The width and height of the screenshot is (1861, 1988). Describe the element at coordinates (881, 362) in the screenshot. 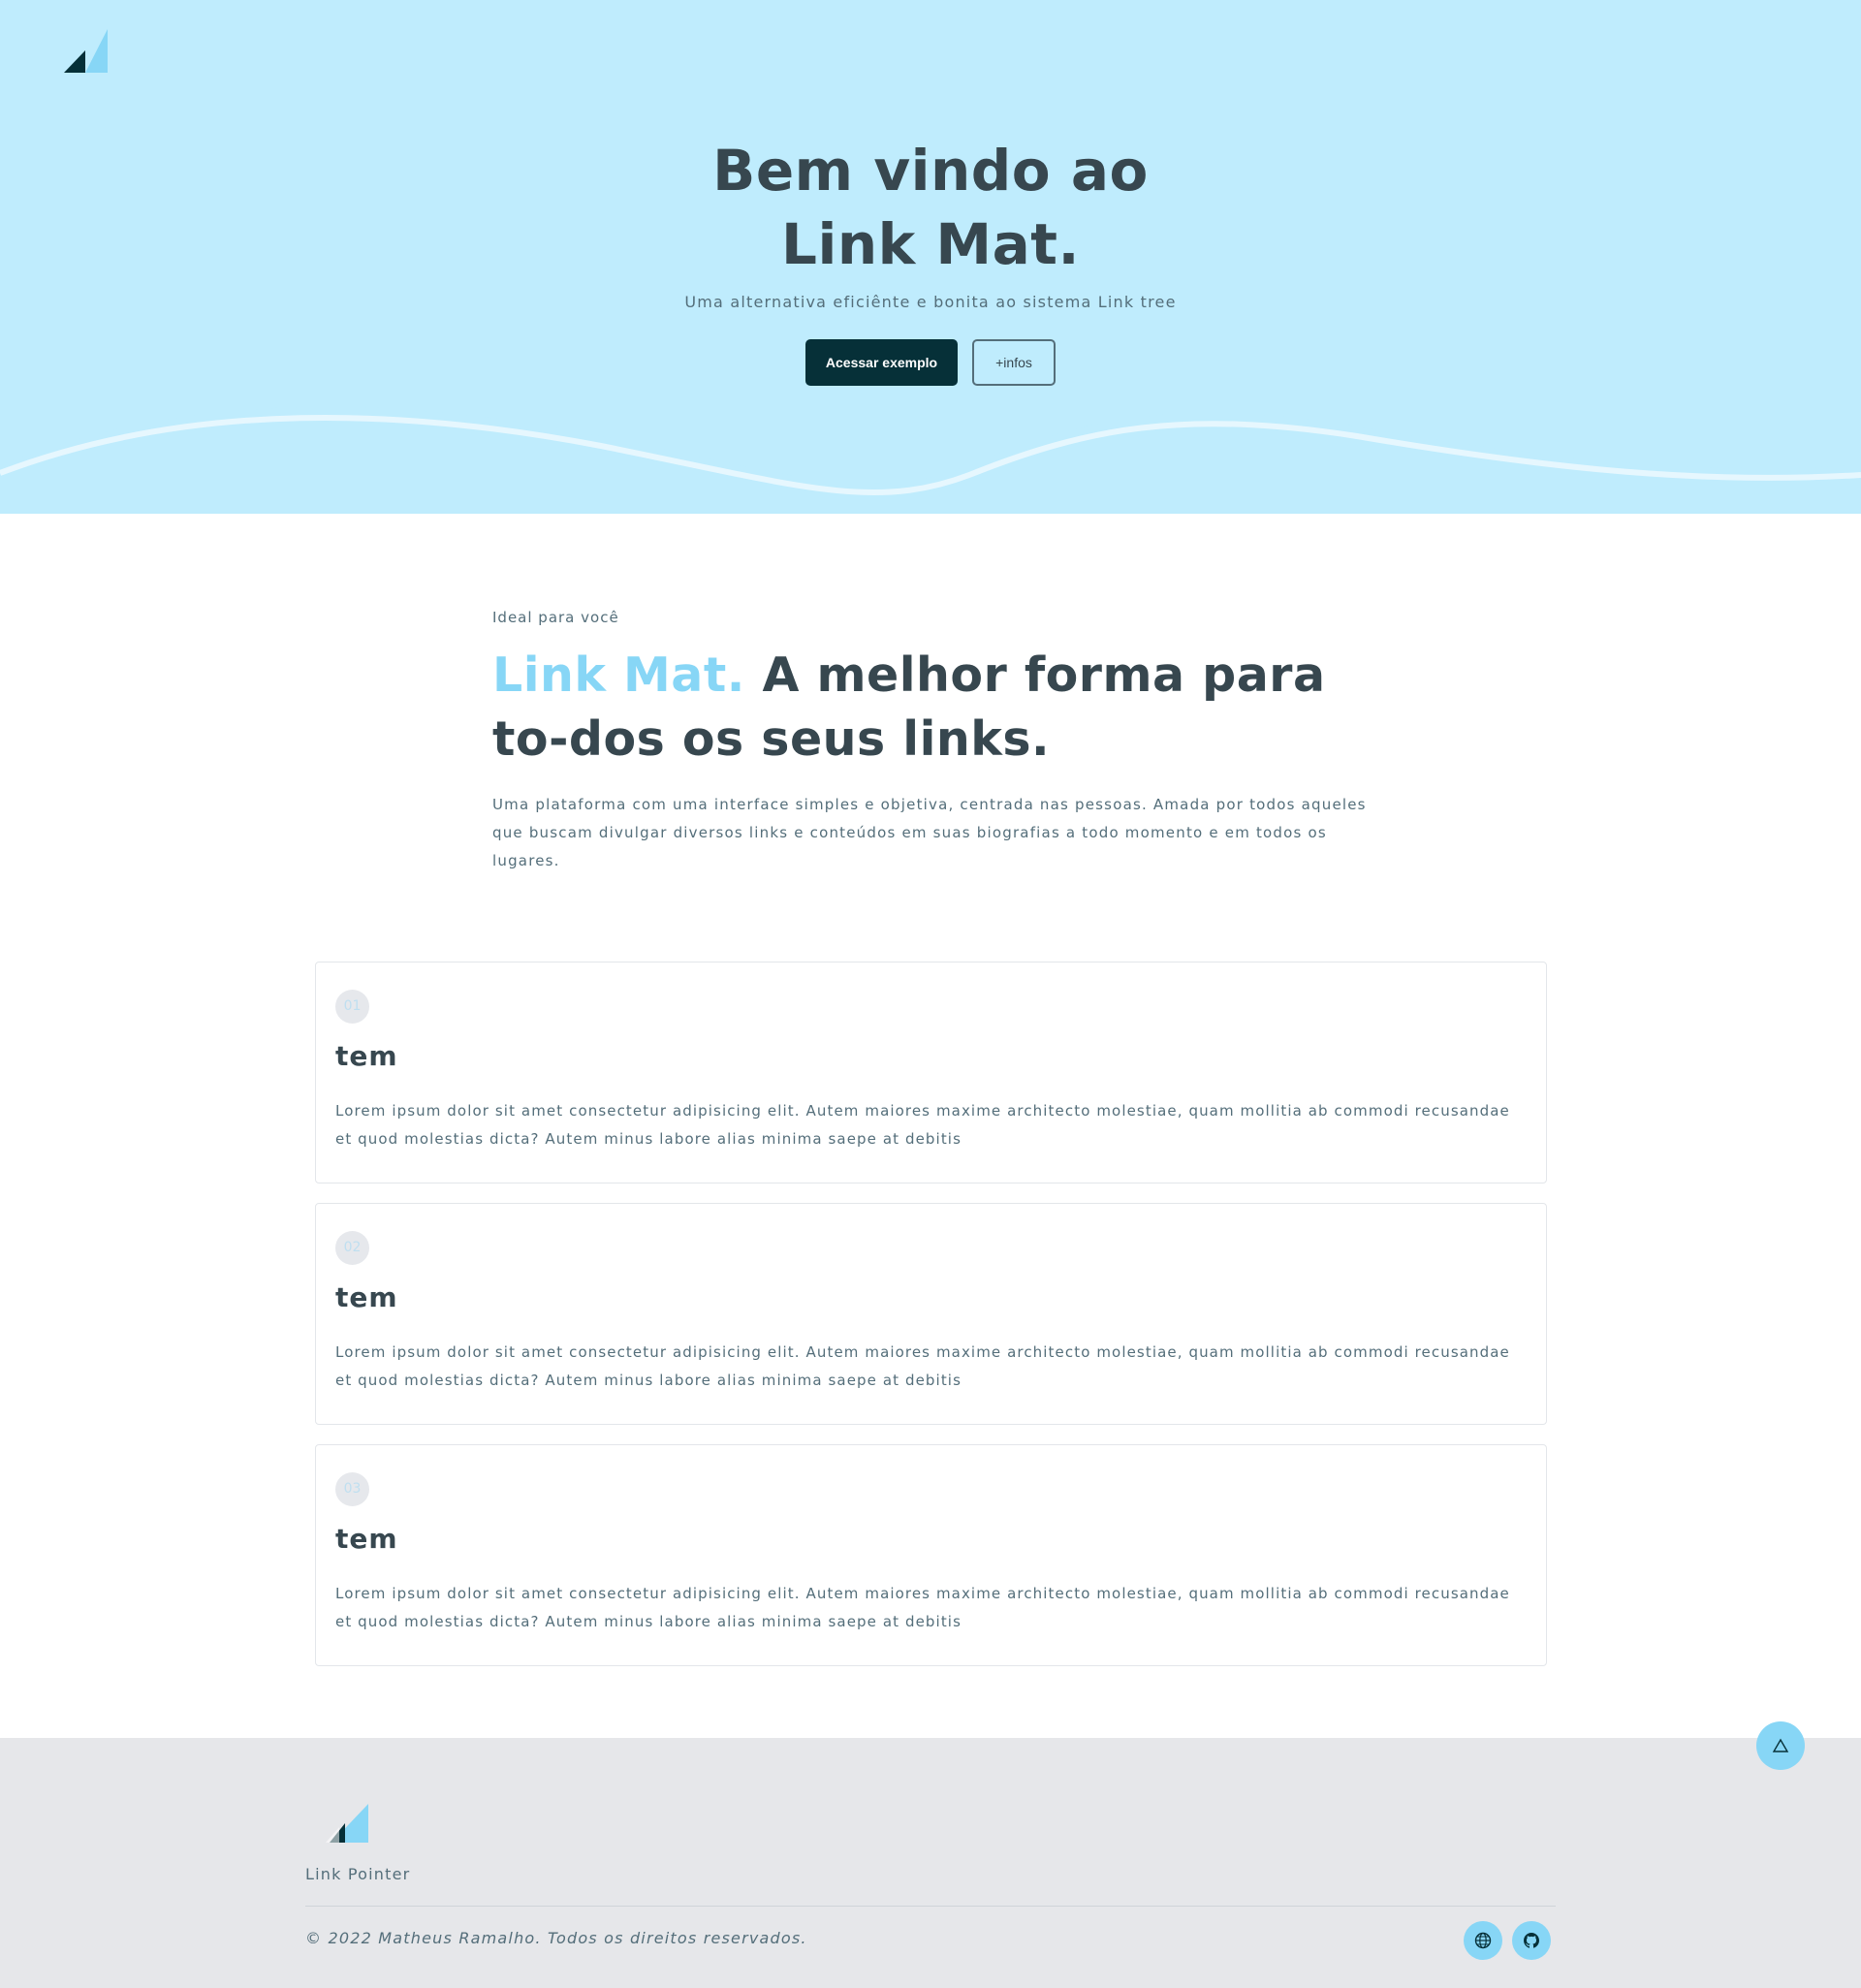

I see `access-example-button: Acessar exemplo` at that location.